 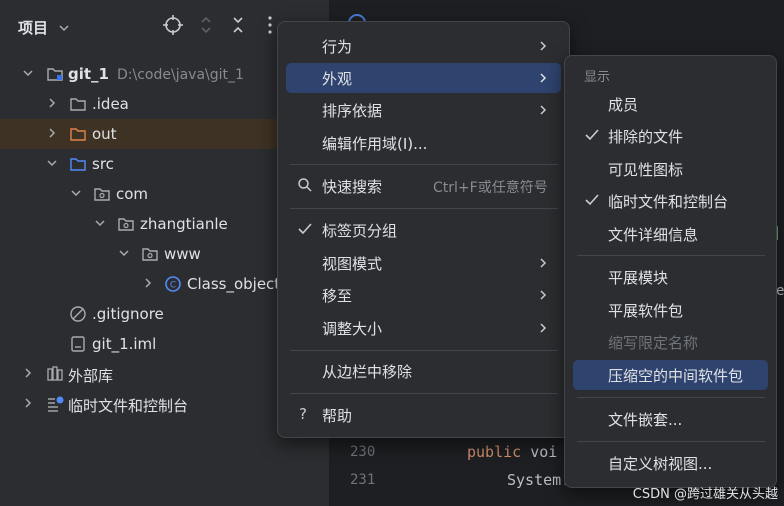 What do you see at coordinates (670, 277) in the screenshot?
I see `submenu-item-flatten-modules: 平展模块` at bounding box center [670, 277].